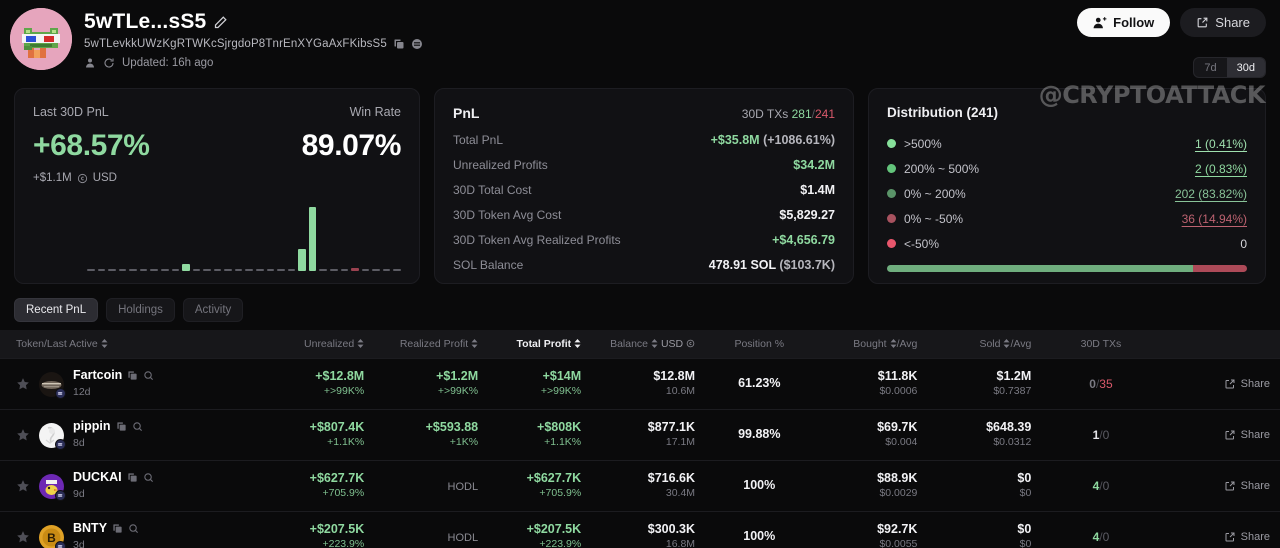 The height and width of the screenshot is (548, 1280). What do you see at coordinates (984, 344) in the screenshot?
I see `column-header-sold: Sold/Avg` at bounding box center [984, 344].